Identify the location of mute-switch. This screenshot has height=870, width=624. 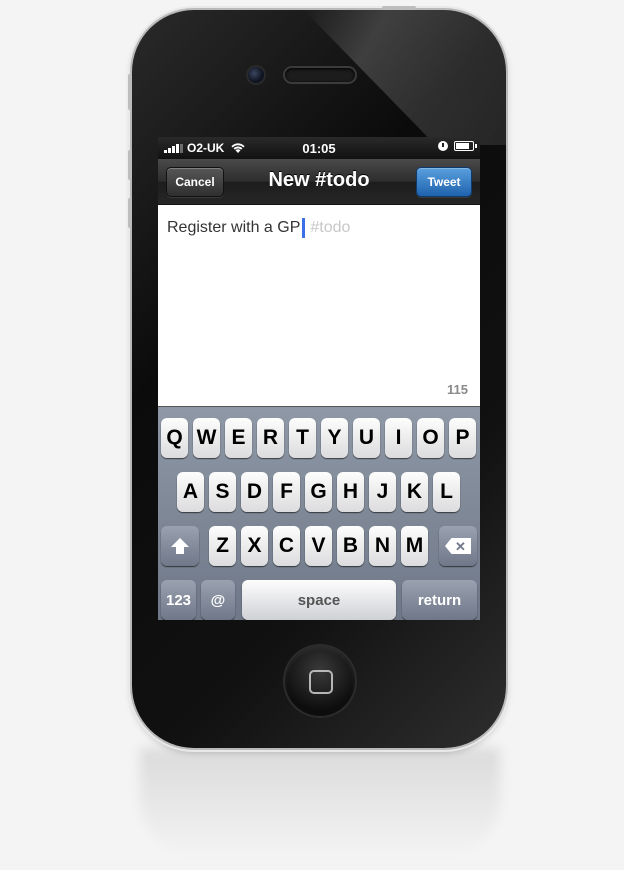
(130, 92).